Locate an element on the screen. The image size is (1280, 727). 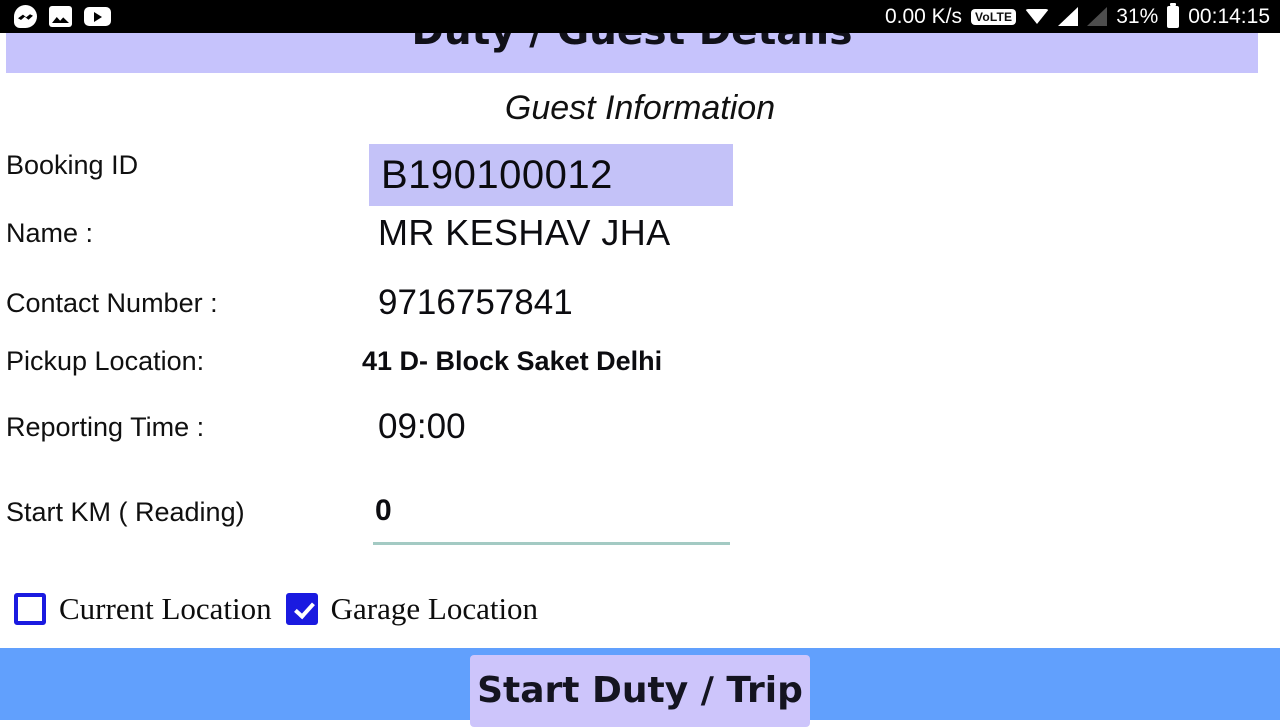
clock-text: 00:14:15 is located at coordinates (1229, 16).